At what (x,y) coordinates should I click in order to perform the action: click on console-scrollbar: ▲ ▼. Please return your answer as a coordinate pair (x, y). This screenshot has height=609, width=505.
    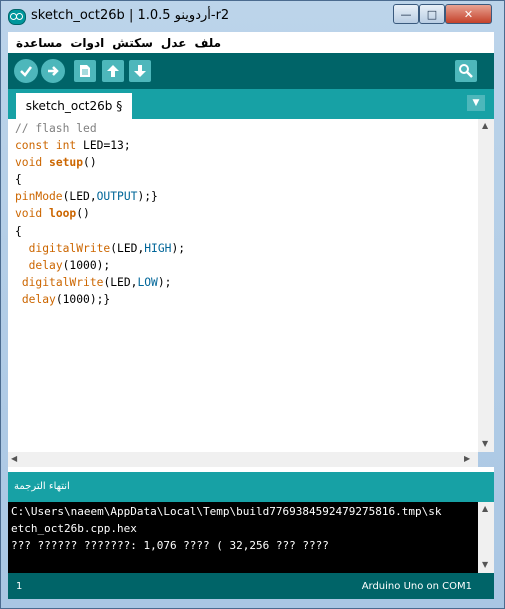
    Looking at the image, I should click on (486, 537).